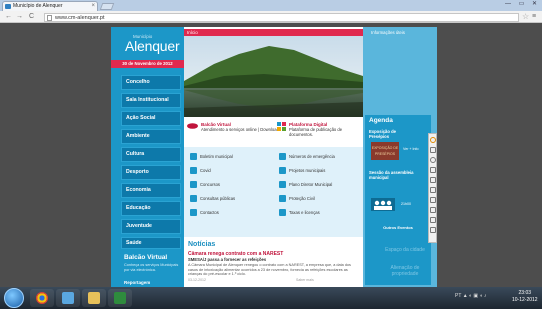 This screenshot has height=309, width=542. What do you see at coordinates (38, 6) in the screenshot?
I see `tab-title: Município de Alenquer` at bounding box center [38, 6].